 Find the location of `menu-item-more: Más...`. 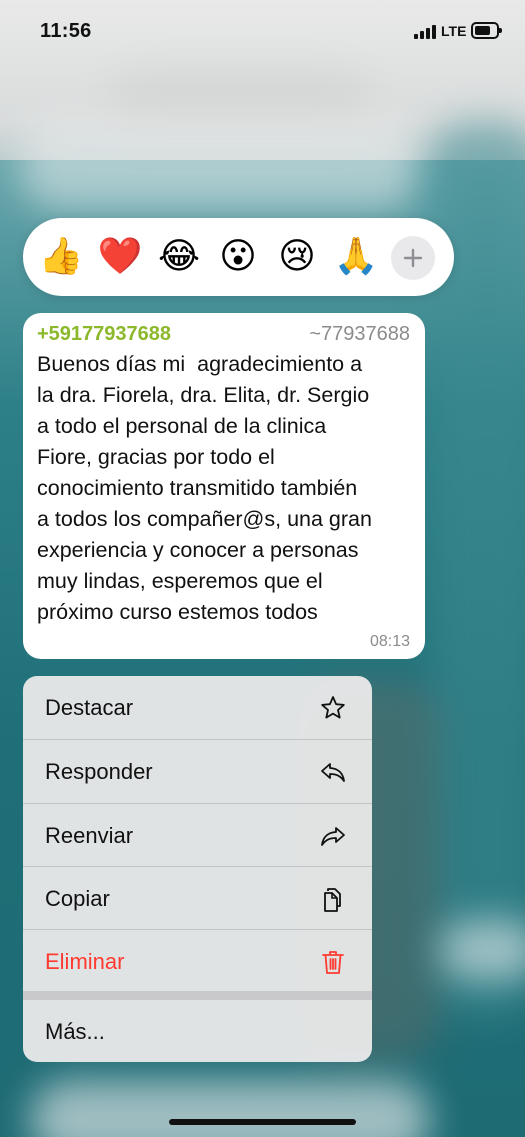

menu-item-more: Más... is located at coordinates (197, 1031).